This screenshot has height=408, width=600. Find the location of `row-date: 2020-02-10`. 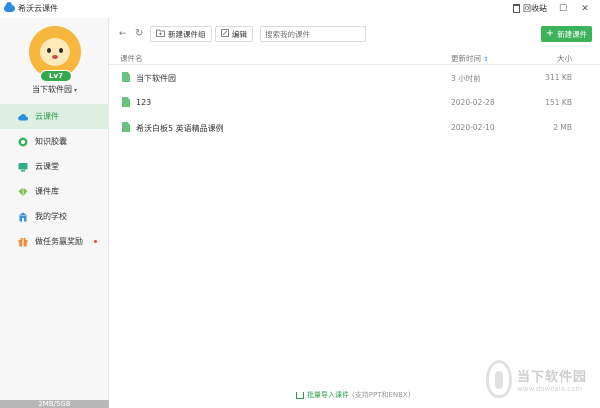

row-date: 2020-02-10 is located at coordinates (473, 127).